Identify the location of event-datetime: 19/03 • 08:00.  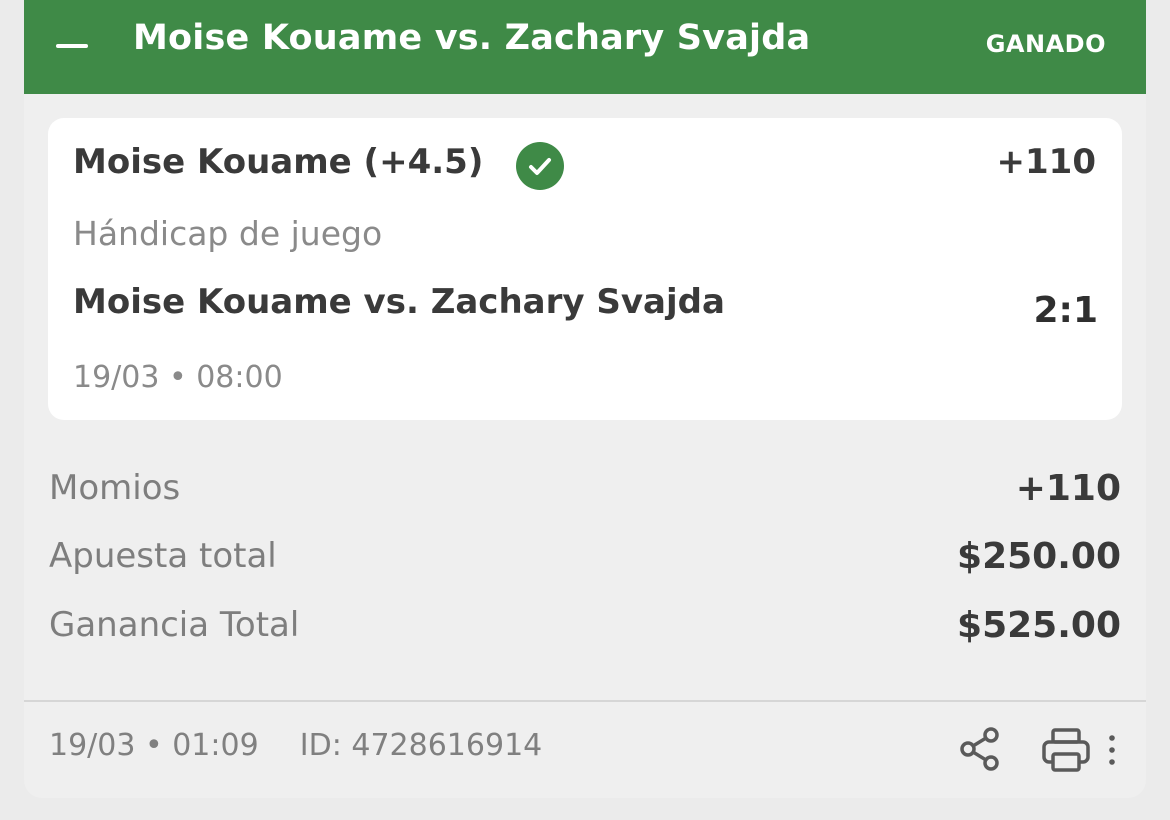
(178, 377).